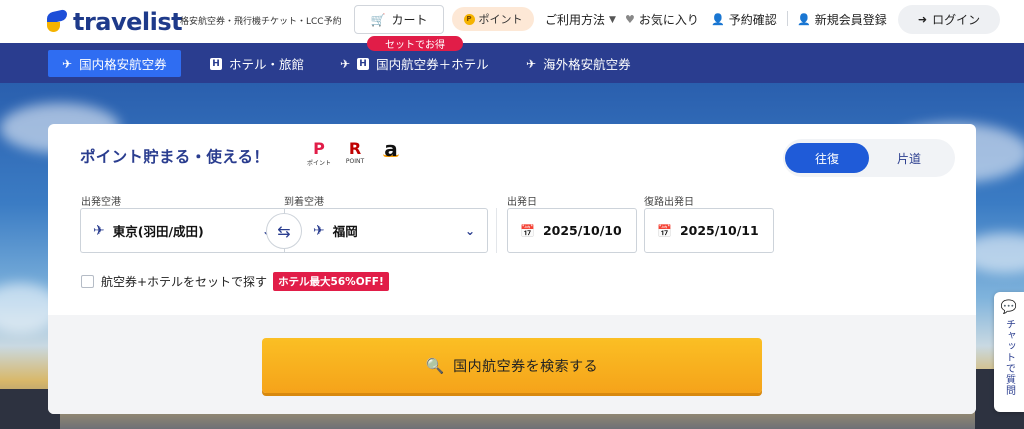  I want to click on trip-type-toggle: 往復 片道, so click(869, 158).